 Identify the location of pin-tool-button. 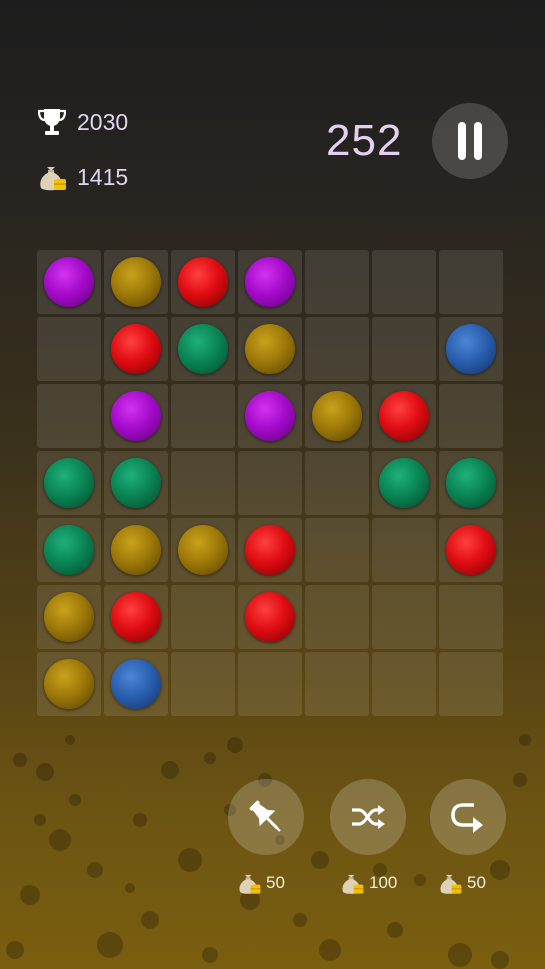
(266, 817).